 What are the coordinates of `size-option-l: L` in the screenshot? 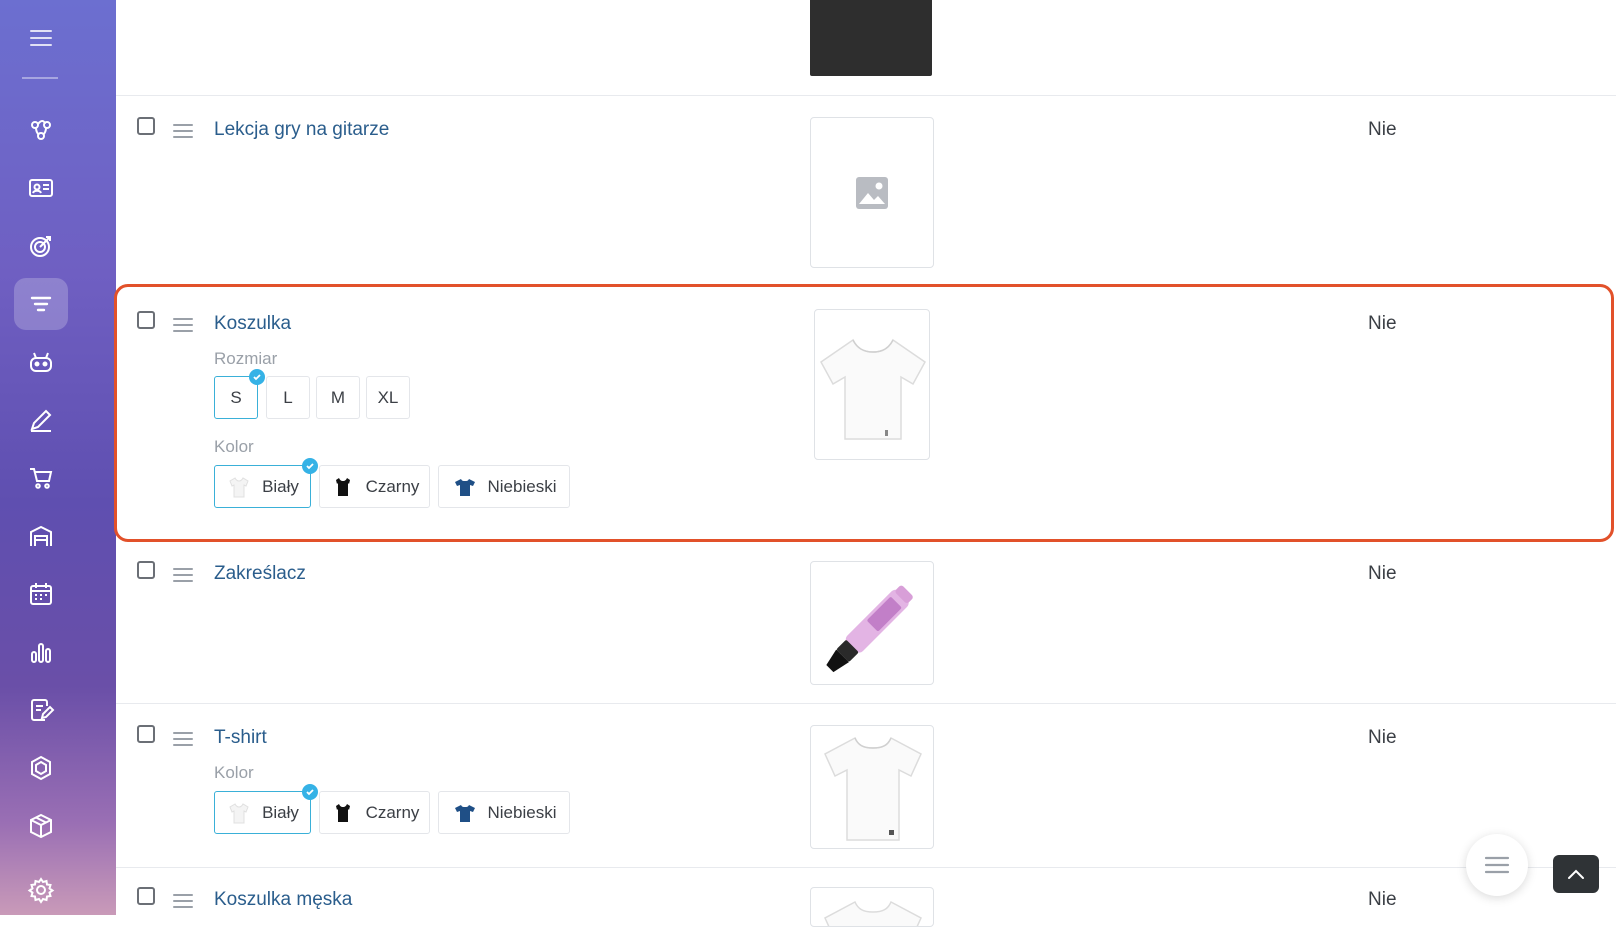 It's located at (288, 397).